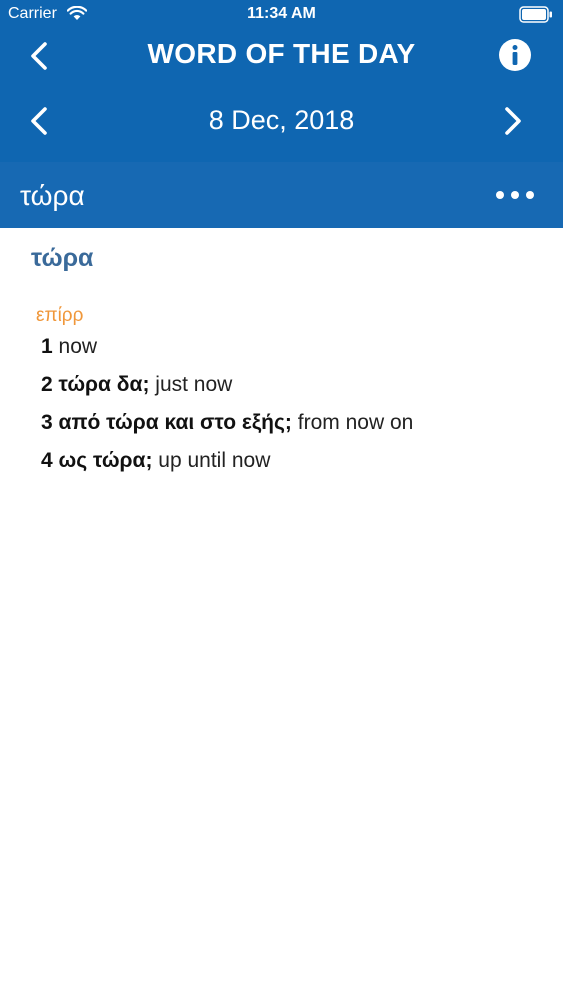 The height and width of the screenshot is (1000, 563). I want to click on sense-phrase: από τώρα και στο εξής;, so click(175, 422).